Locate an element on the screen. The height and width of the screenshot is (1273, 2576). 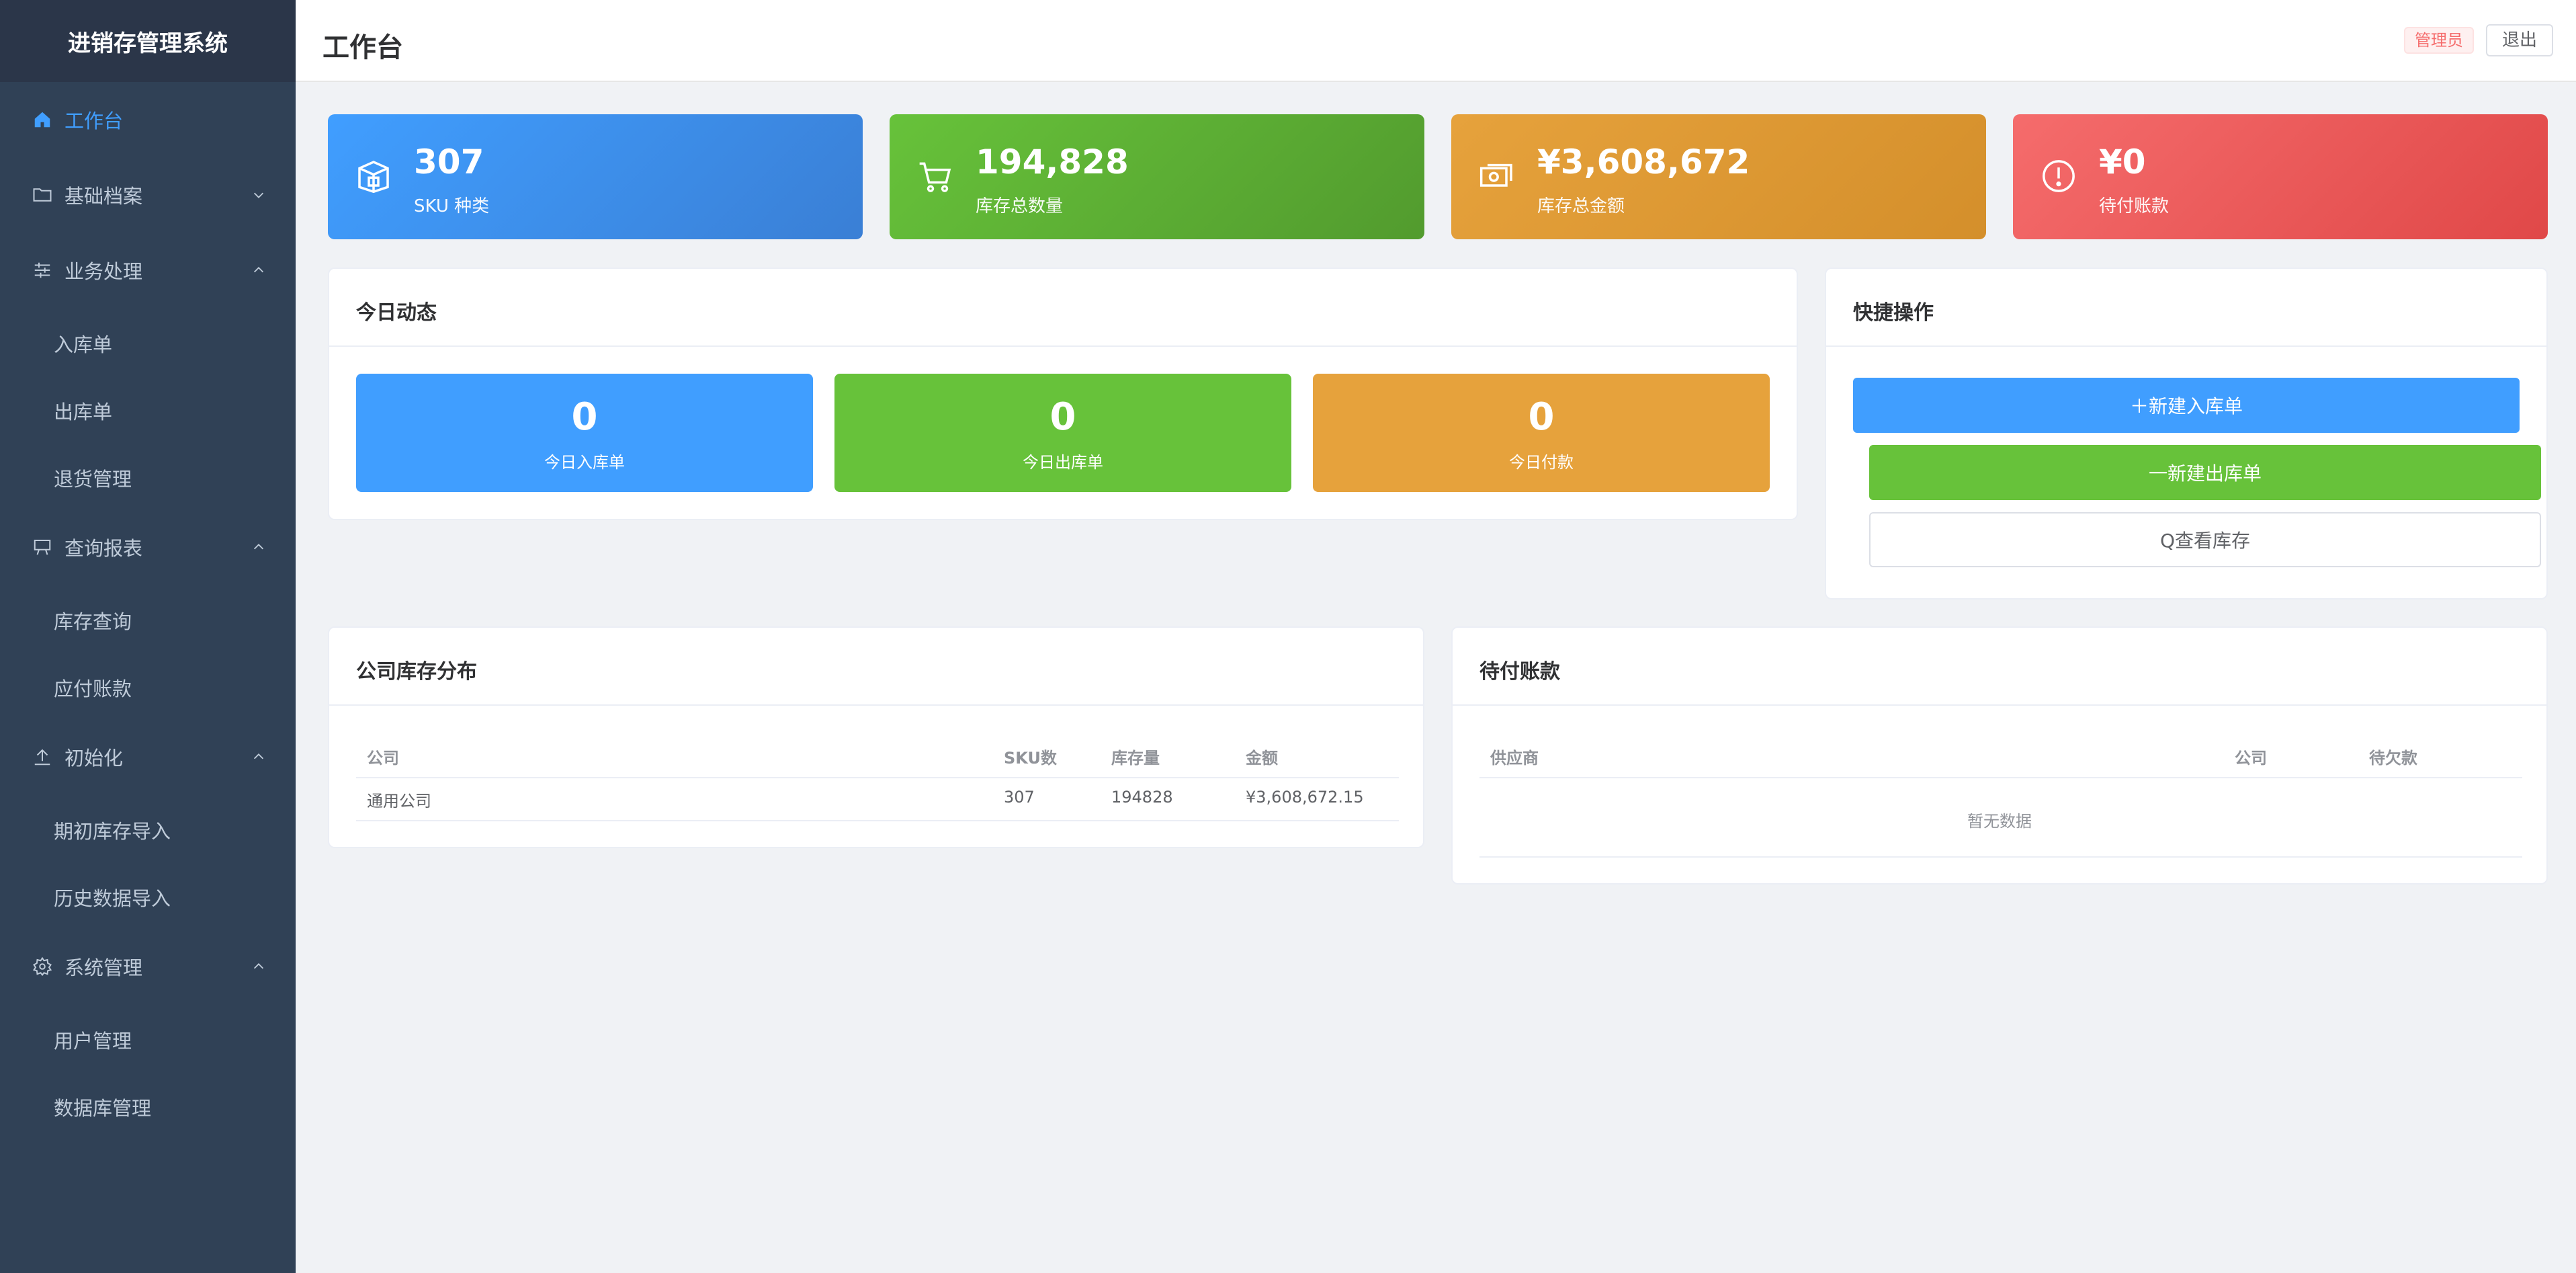
sidebar-item-label: 工作台 is located at coordinates (94, 121).